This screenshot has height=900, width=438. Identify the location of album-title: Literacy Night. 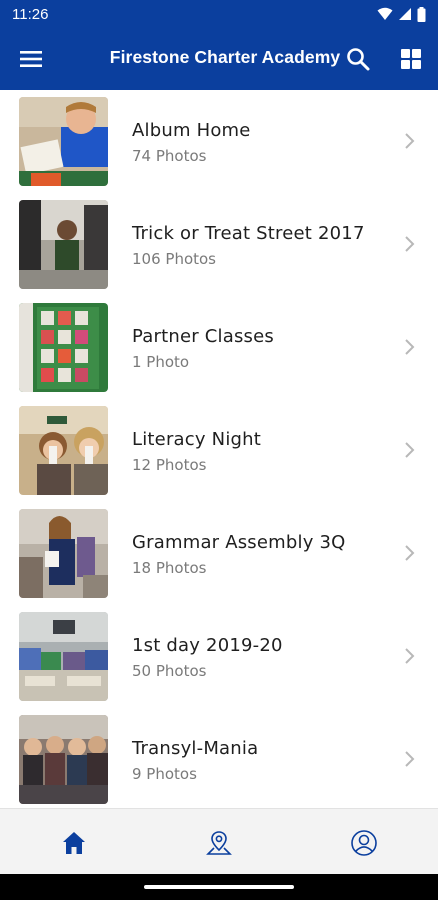
(197, 439).